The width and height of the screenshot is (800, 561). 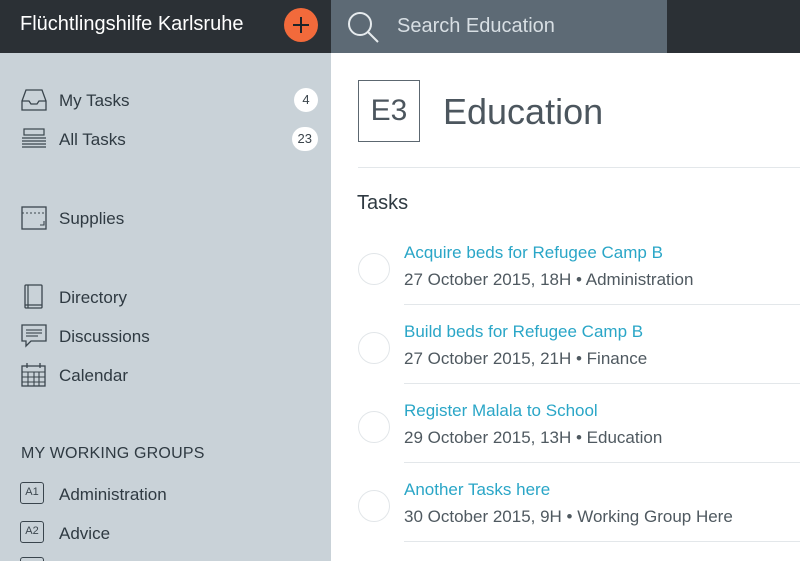 What do you see at coordinates (92, 218) in the screenshot?
I see `sidebar-item-label: Supplies` at bounding box center [92, 218].